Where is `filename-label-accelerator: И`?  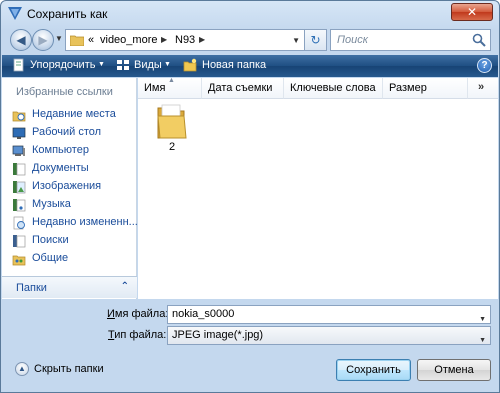
filename-label-accelerator: И is located at coordinates (111, 314).